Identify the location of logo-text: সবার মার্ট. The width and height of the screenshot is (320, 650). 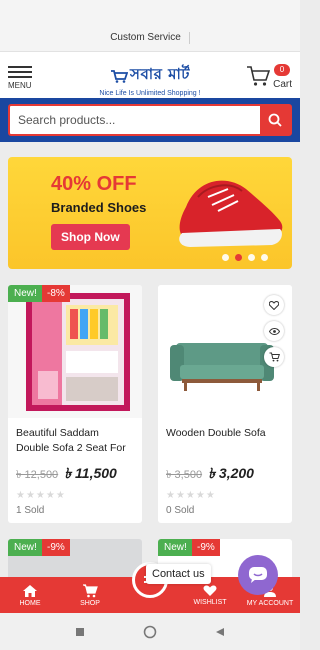
(160, 74).